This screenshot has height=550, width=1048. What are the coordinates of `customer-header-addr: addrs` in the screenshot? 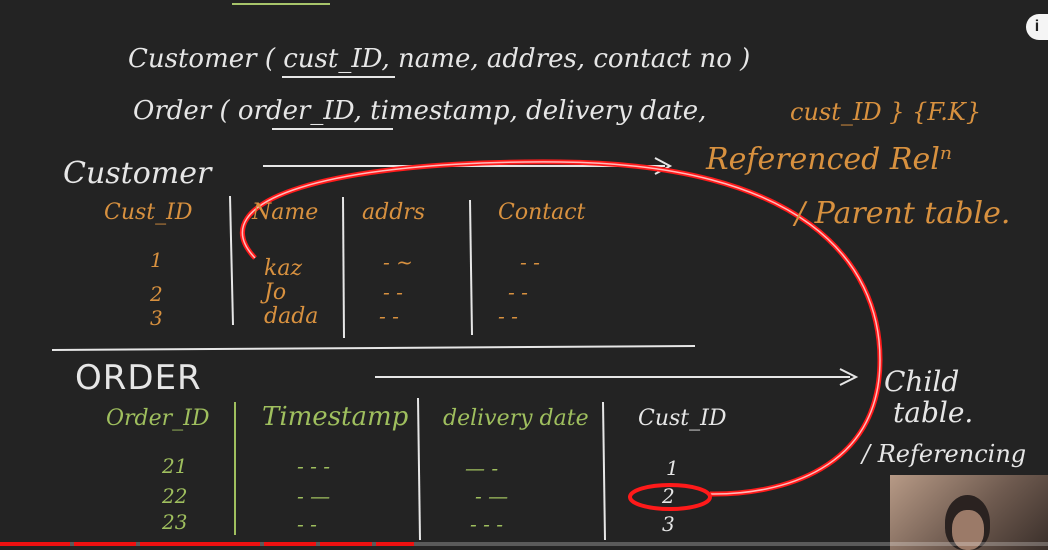 It's located at (394, 212).